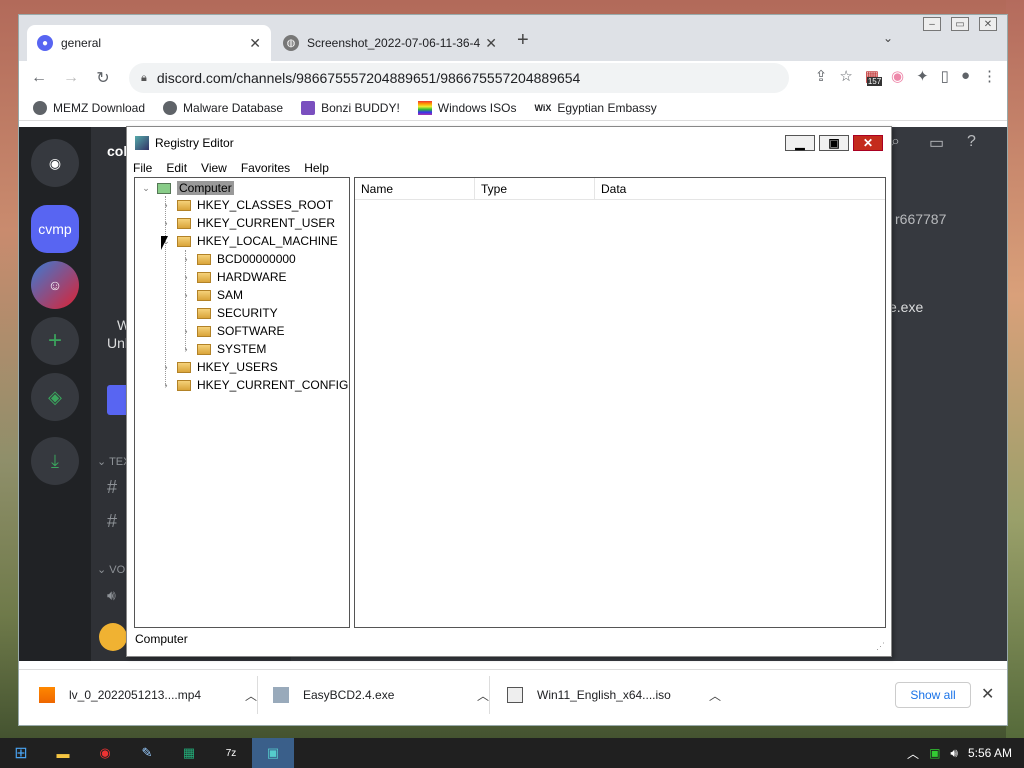 The height and width of the screenshot is (768, 1024). Describe the element at coordinates (897, 76) in the screenshot. I see `flag-extension-icon: ◉` at that location.